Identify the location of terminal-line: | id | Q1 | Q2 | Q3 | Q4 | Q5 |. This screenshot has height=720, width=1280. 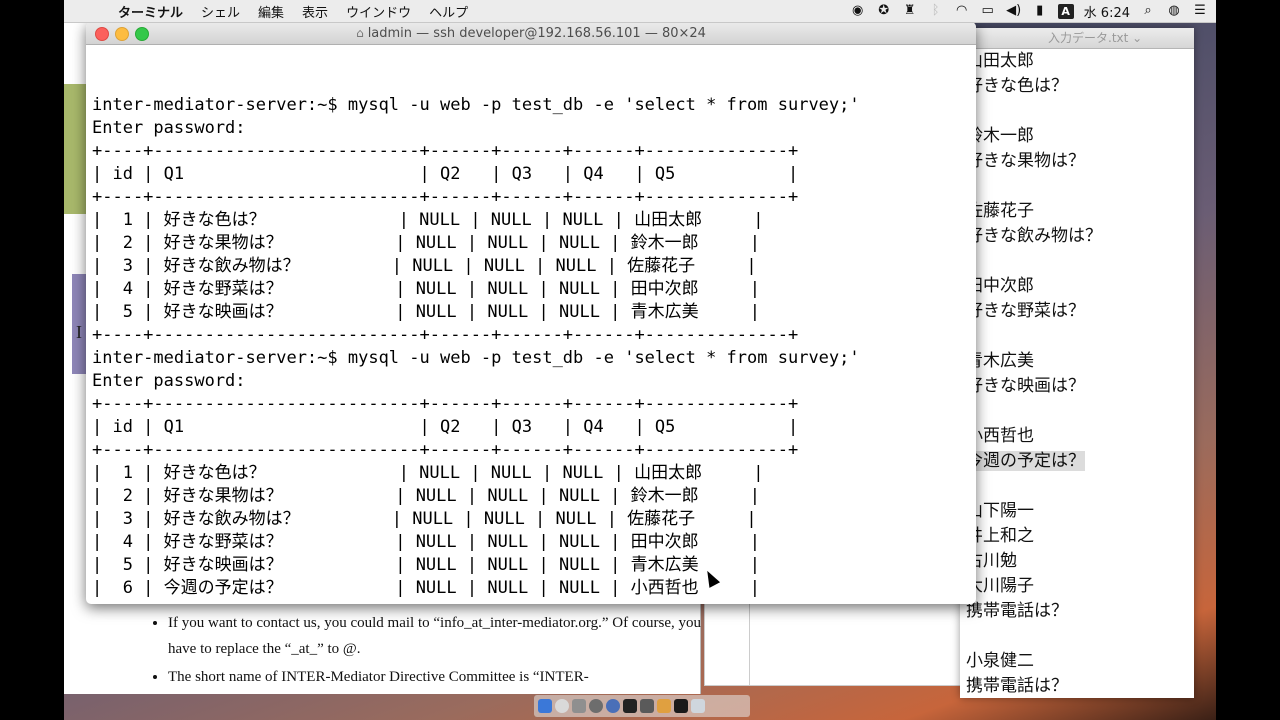
(445, 427).